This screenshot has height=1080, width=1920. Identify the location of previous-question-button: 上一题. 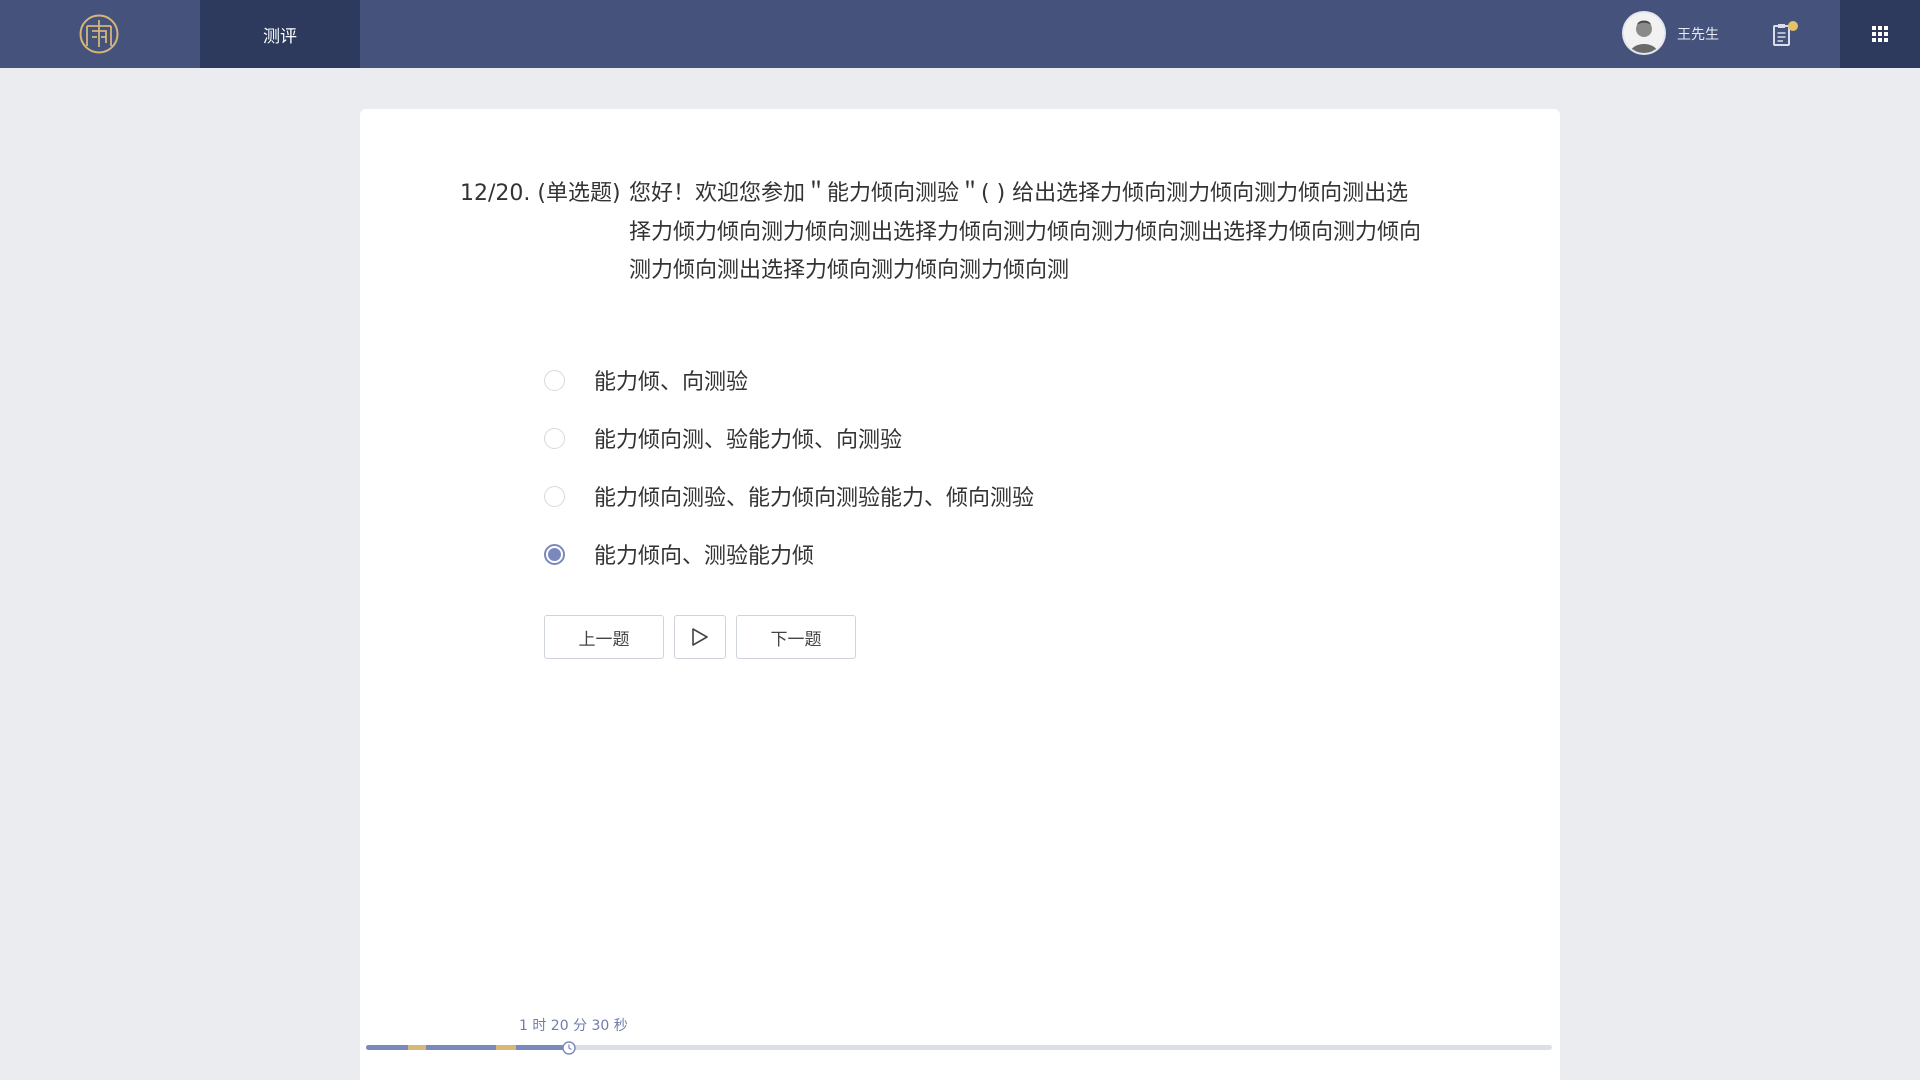
(604, 637).